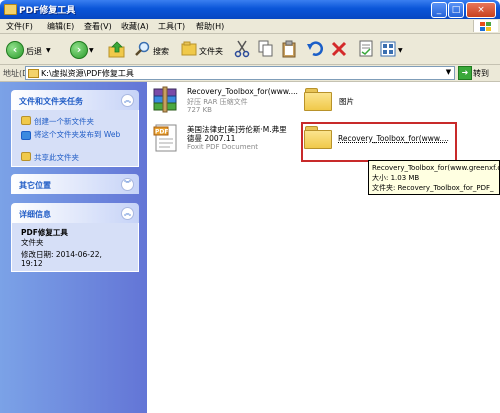 Image resolution: width=500 pixels, height=413 pixels. Describe the element at coordinates (223, 147) in the screenshot. I see `file-type: Foxit PDF Document` at that location.